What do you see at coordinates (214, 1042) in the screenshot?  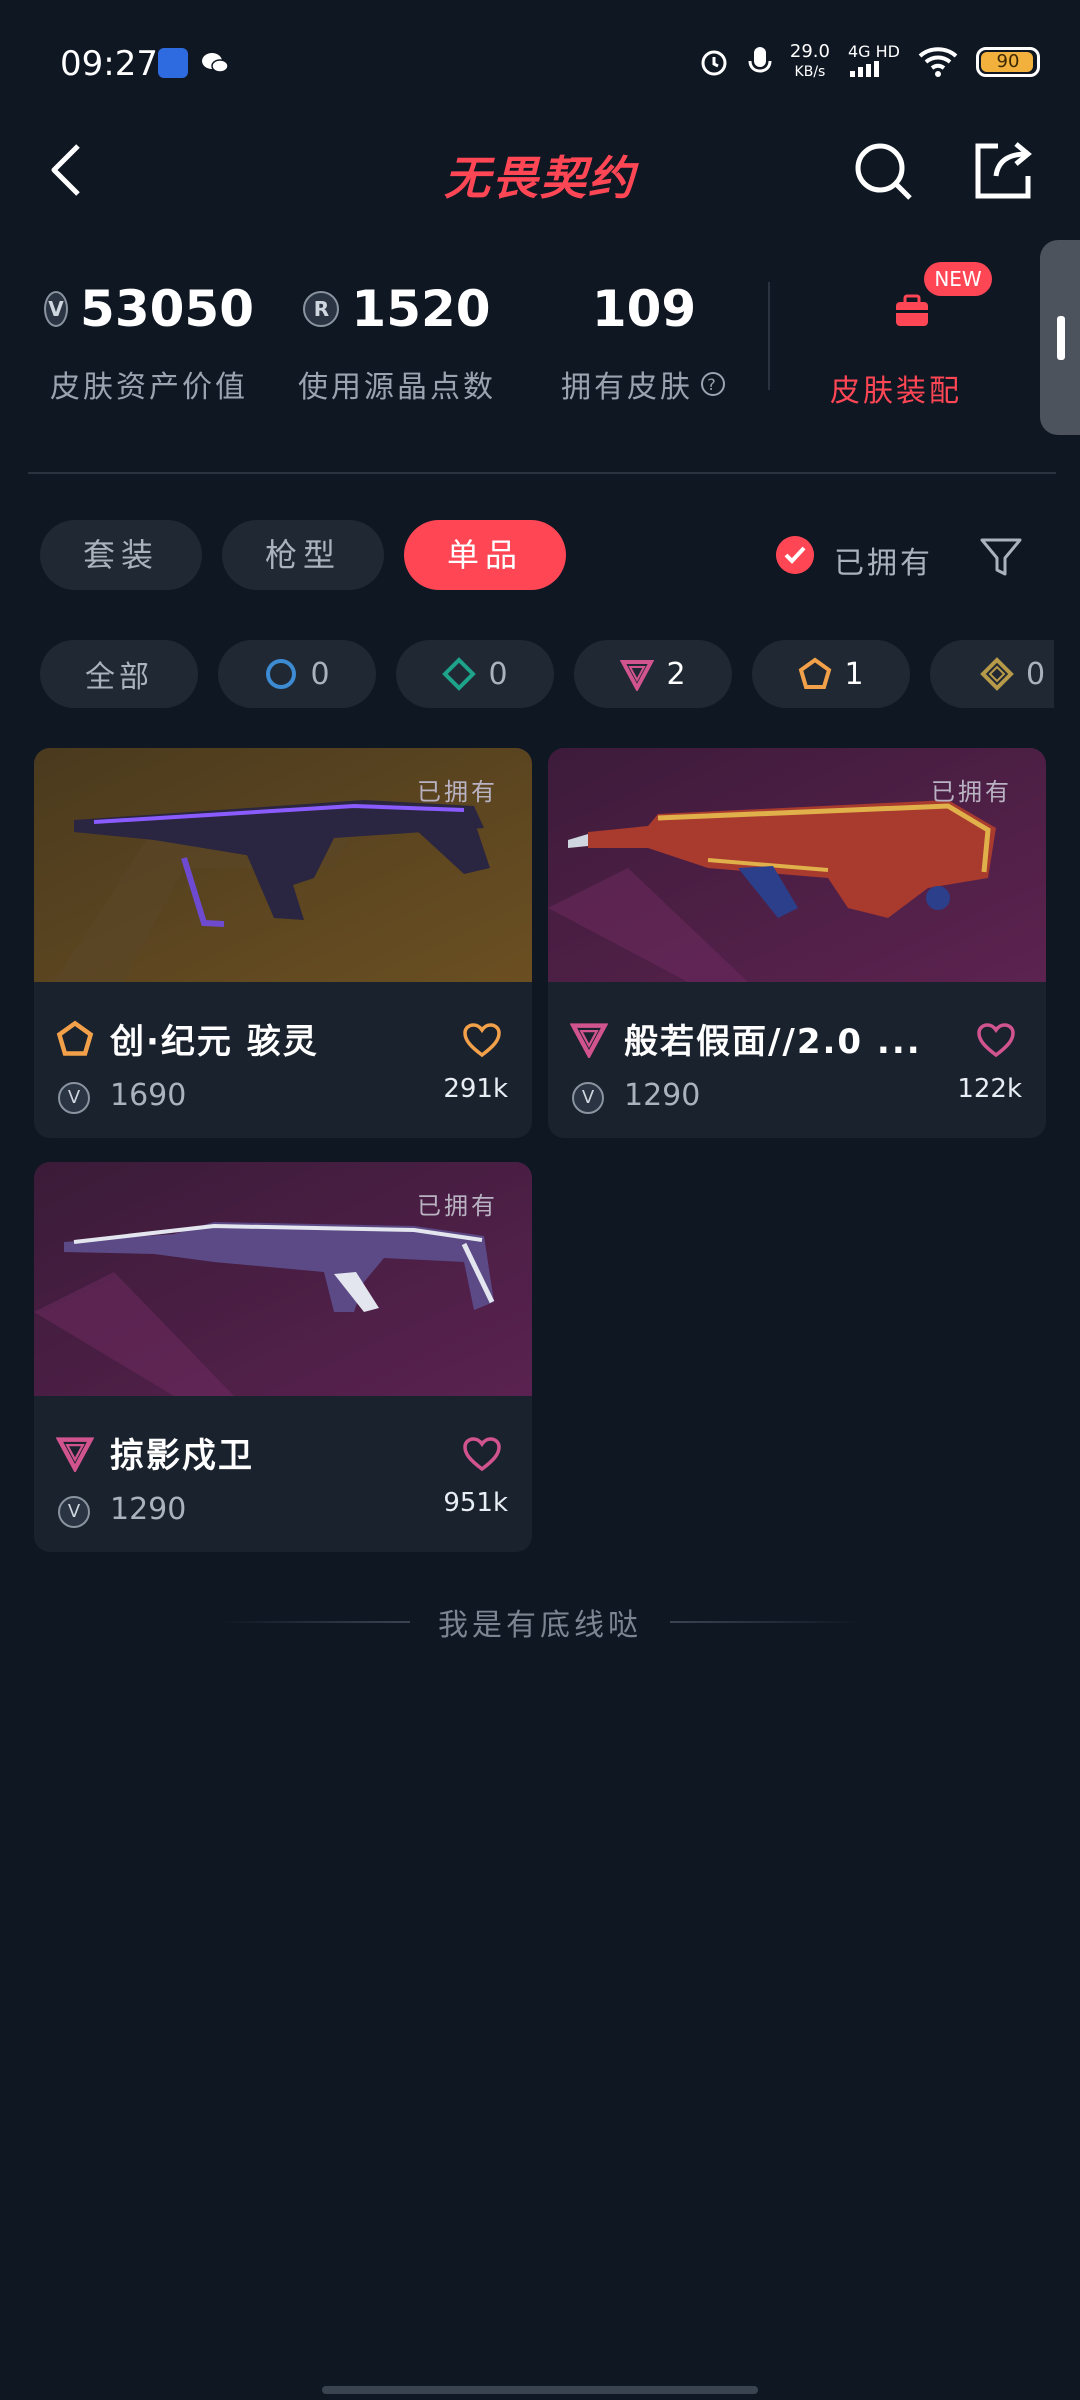 I see `skin-name: 创·纪元 骇灵` at bounding box center [214, 1042].